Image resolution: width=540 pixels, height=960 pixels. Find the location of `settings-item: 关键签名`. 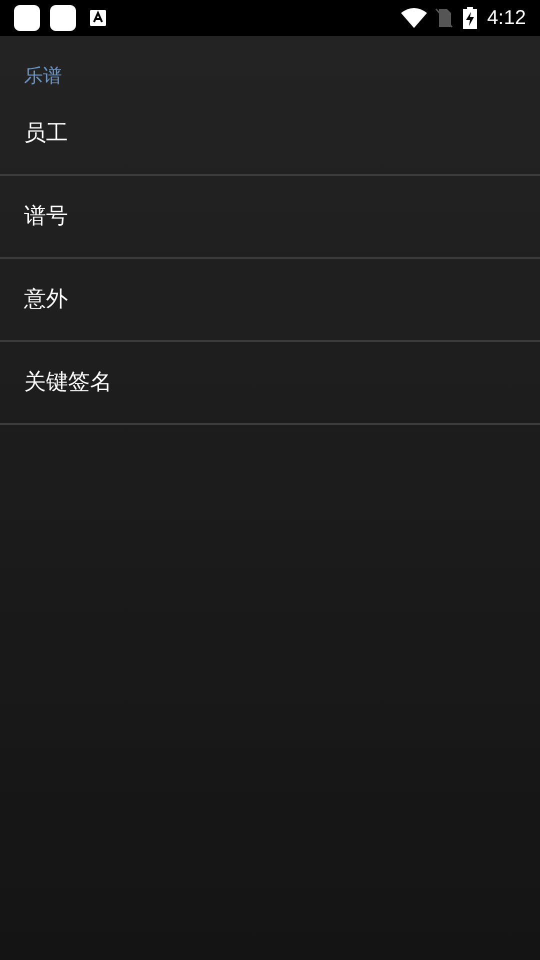

settings-item: 关键签名 is located at coordinates (270, 383).